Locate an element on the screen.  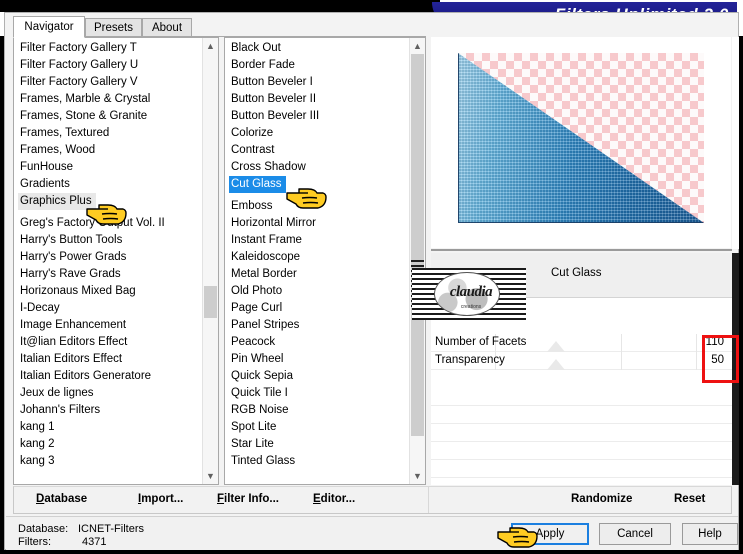
cancel-button: Cancel is located at coordinates (635, 534).